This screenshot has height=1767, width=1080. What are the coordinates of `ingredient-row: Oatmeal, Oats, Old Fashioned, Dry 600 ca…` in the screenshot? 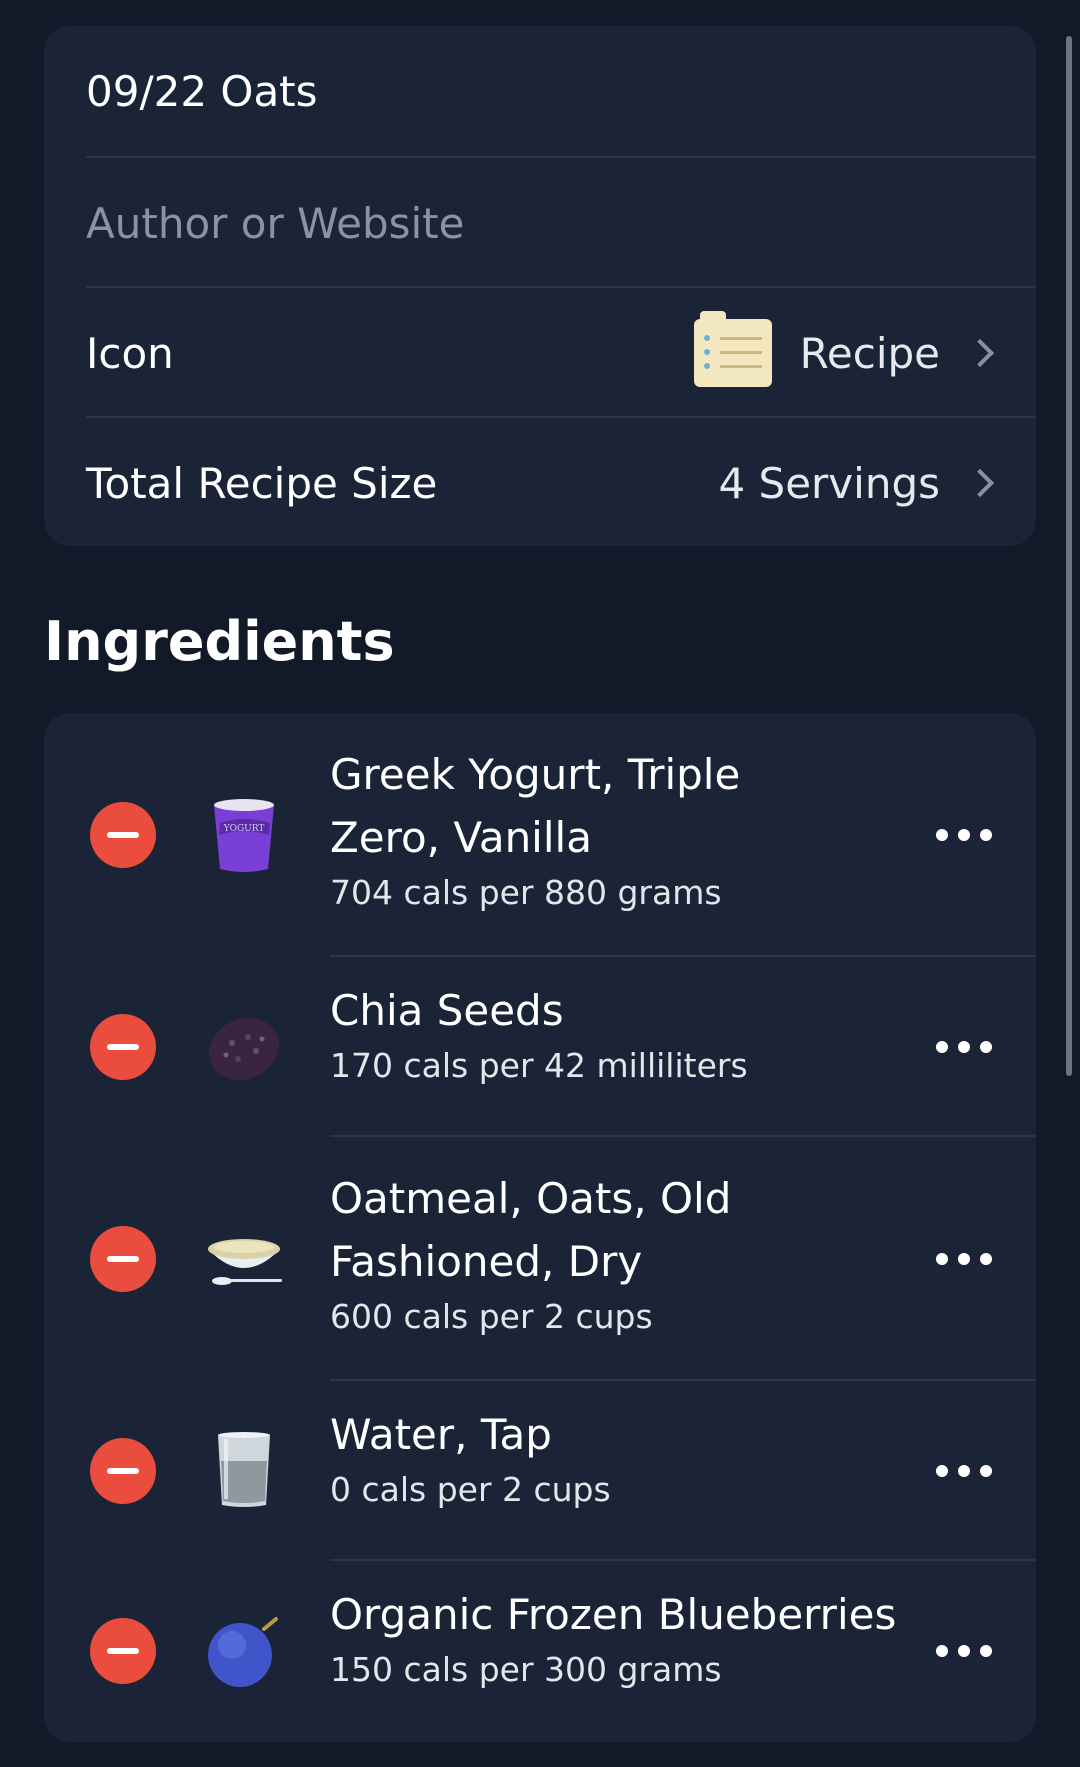 It's located at (540, 1259).